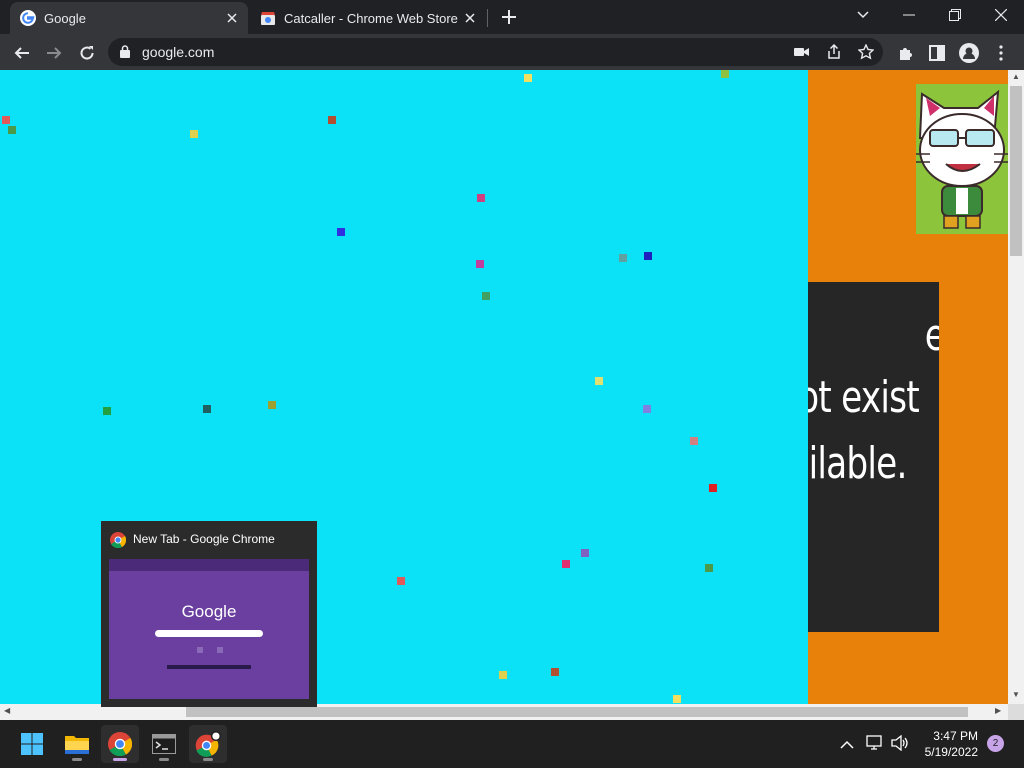 This screenshot has height=768, width=1024. Describe the element at coordinates (28, 18) in the screenshot. I see `google-g-icon` at that location.